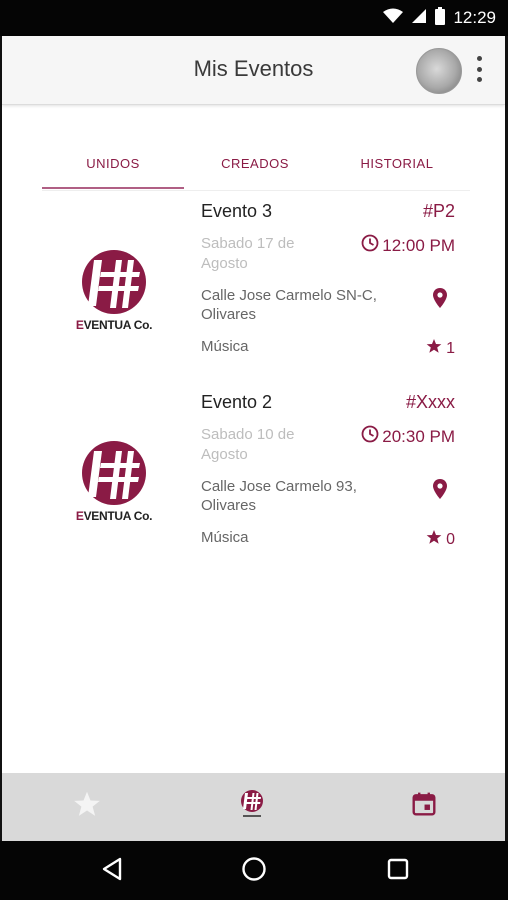 The image size is (508, 900). I want to click on rating-count: 0, so click(450, 539).